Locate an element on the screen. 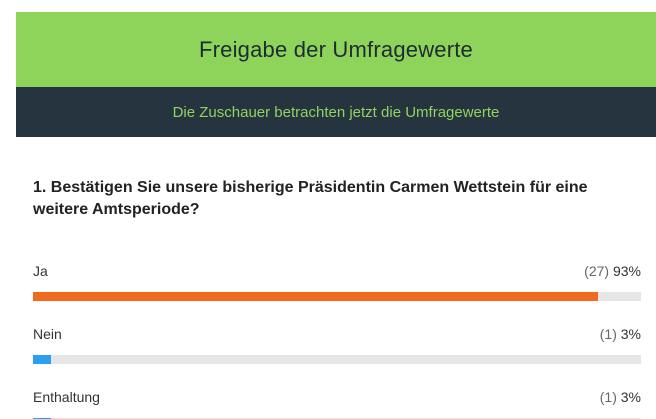  option-enthaltung: Enthaltung (1) 3% is located at coordinates (337, 403).